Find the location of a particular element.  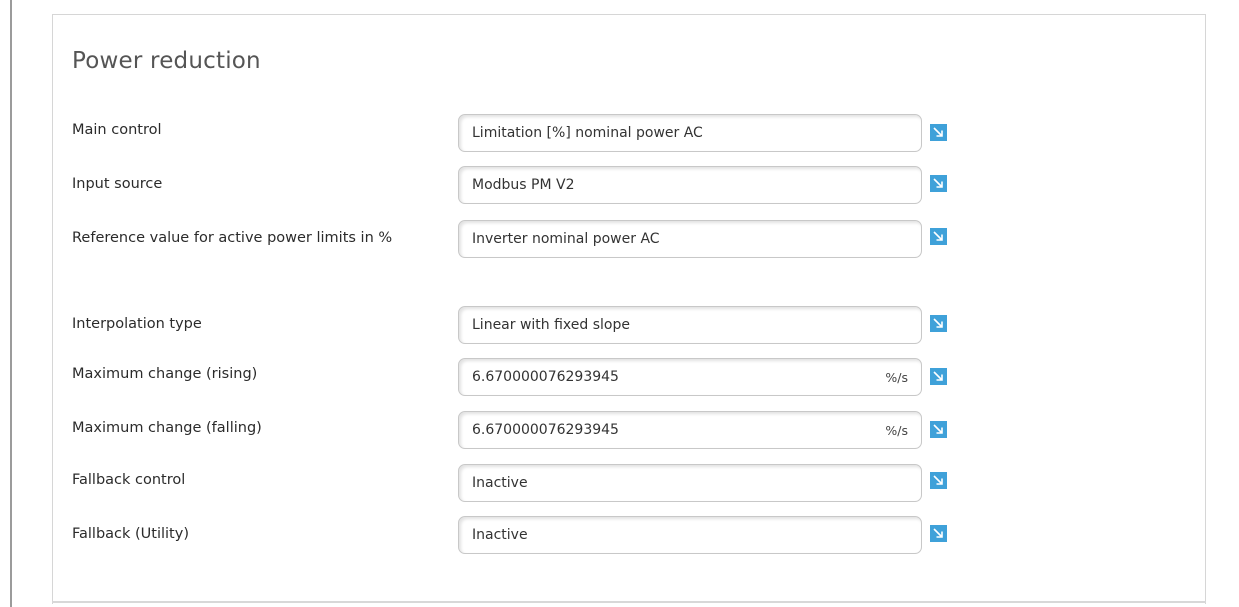

fallback-utility-label: Fallback (Utility) is located at coordinates (130, 534).